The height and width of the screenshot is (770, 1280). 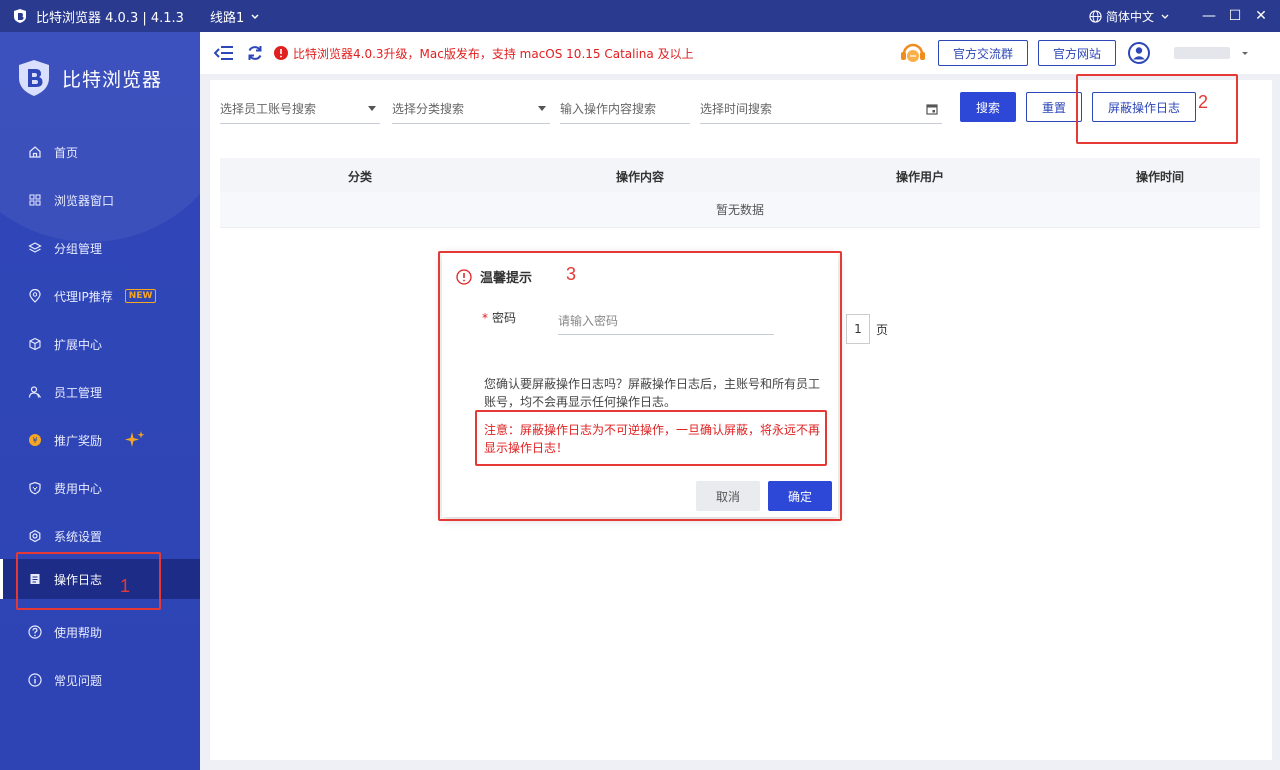 I want to click on language-selector: 简体中文, so click(x=1130, y=16).